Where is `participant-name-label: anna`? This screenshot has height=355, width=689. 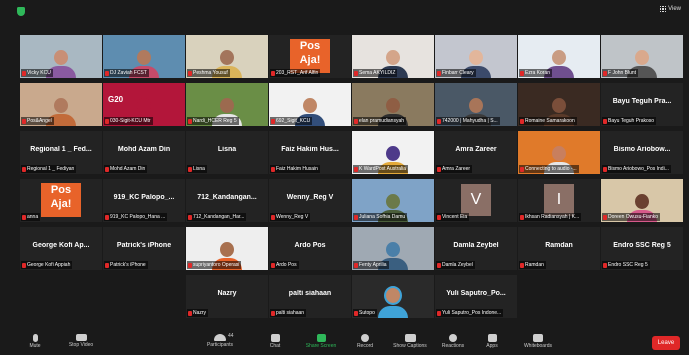
participant-name-label: anna is located at coordinates (31, 217).